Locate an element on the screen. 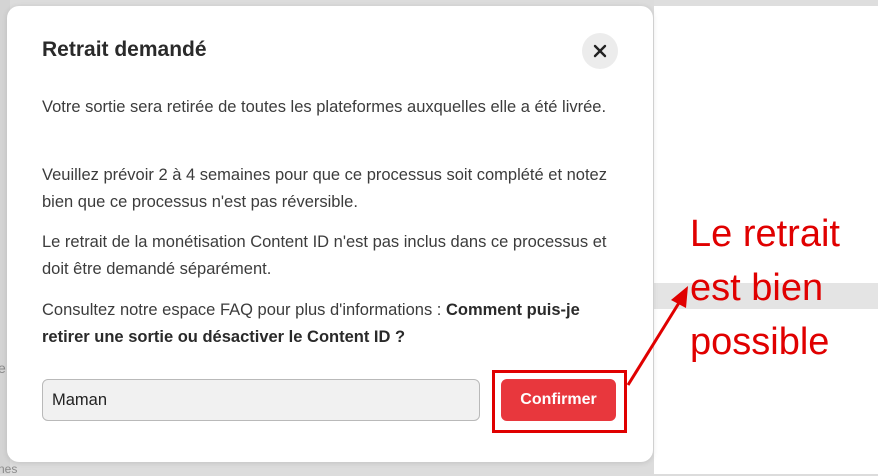 The width and height of the screenshot is (878, 476). annotation-line: Le retrait is located at coordinates (765, 234).